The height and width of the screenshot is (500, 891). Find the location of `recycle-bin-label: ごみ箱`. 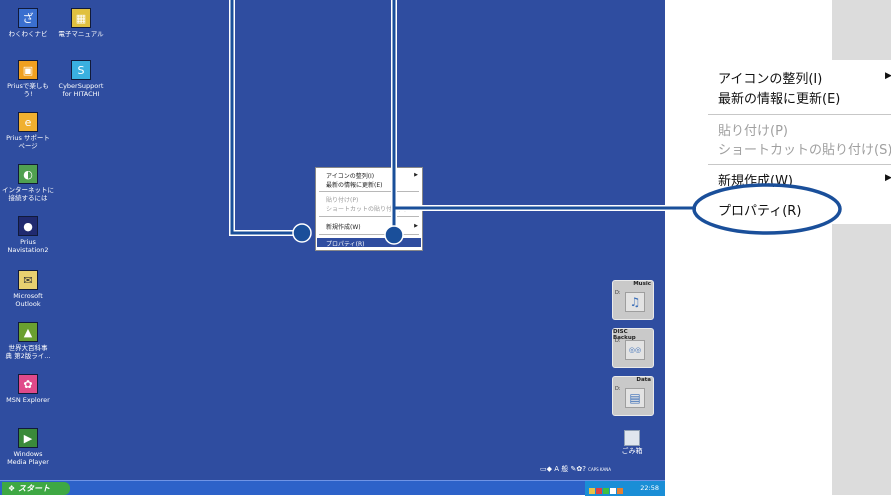

recycle-bin-label: ごみ箱 is located at coordinates (632, 451).